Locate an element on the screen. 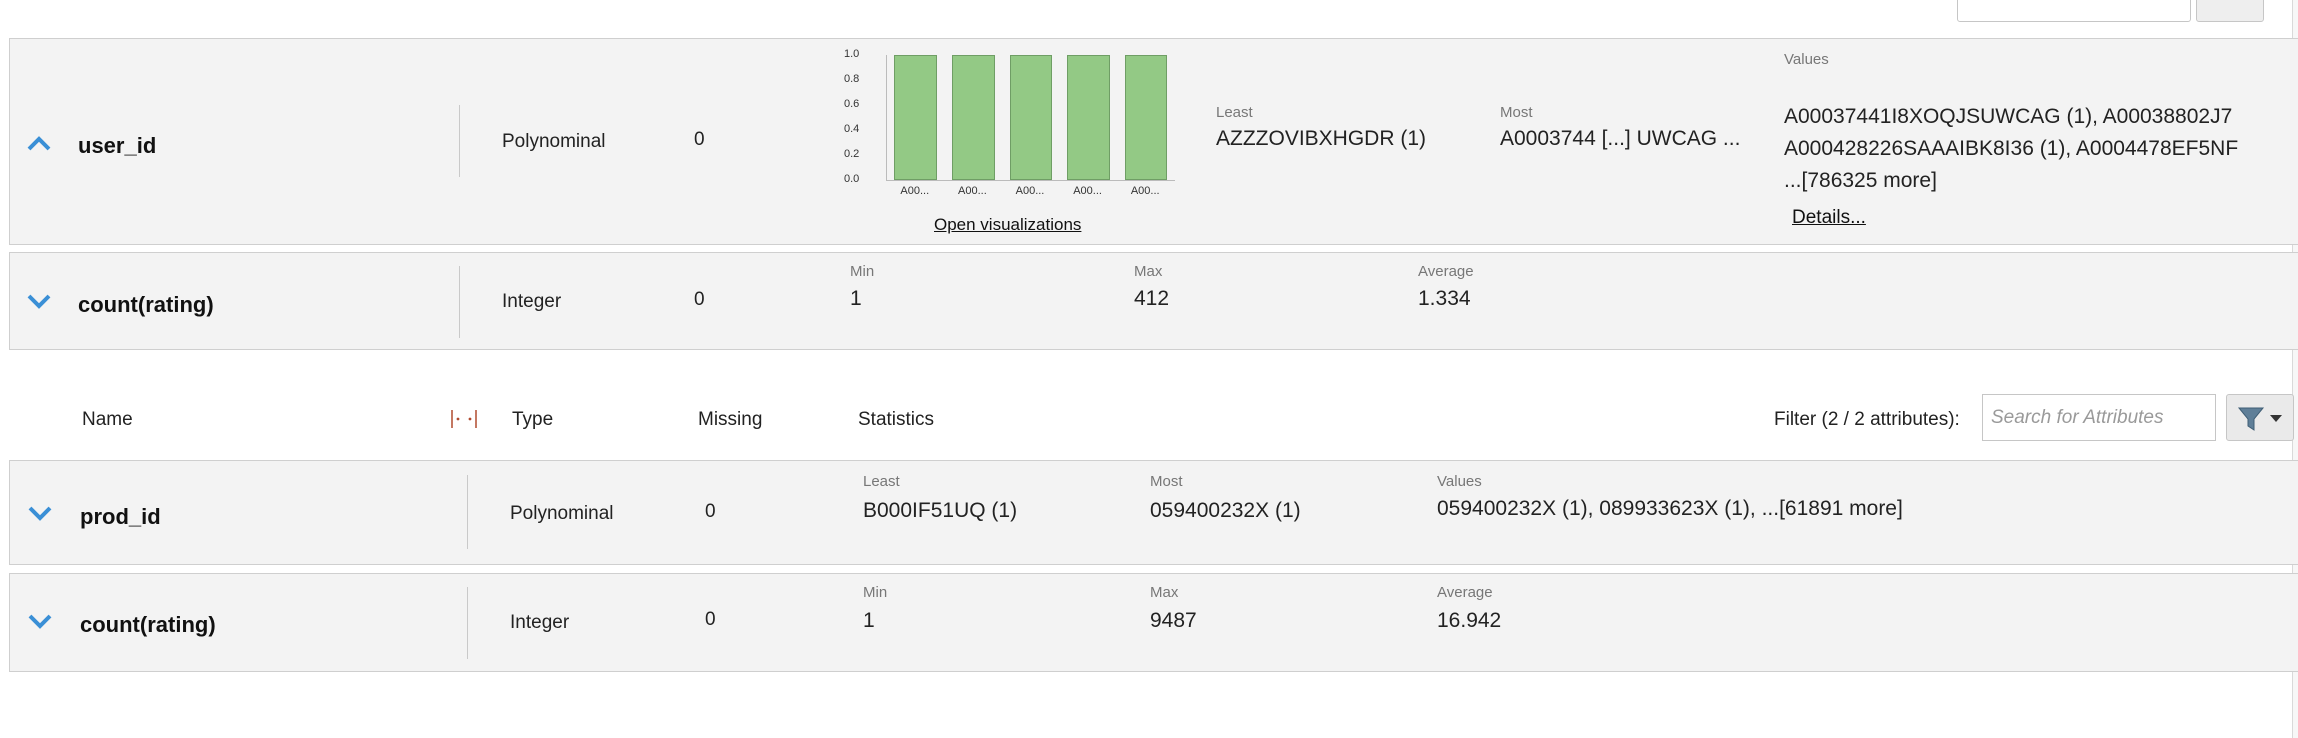 The width and height of the screenshot is (2298, 738). most-value: 059400232X (1) is located at coordinates (1225, 510).